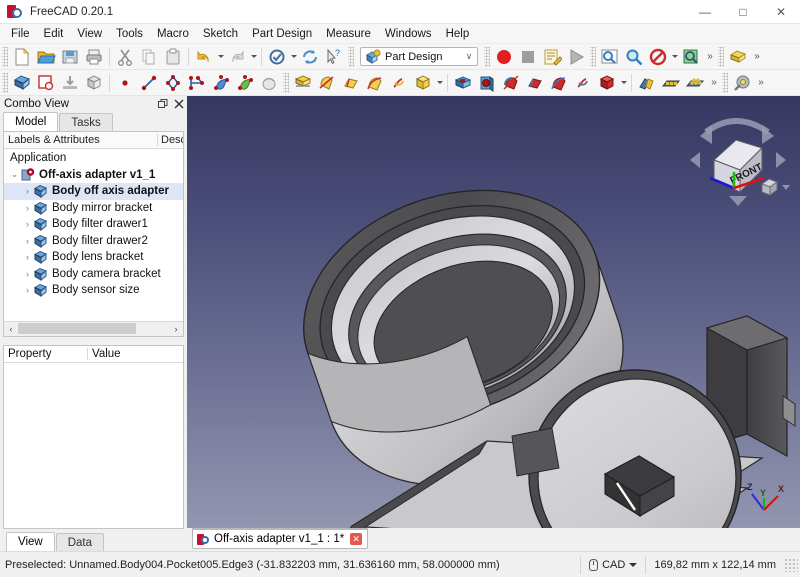  I want to click on tree-node-document: ⌄ Off-axis adapter v1_1, so click(93, 175).